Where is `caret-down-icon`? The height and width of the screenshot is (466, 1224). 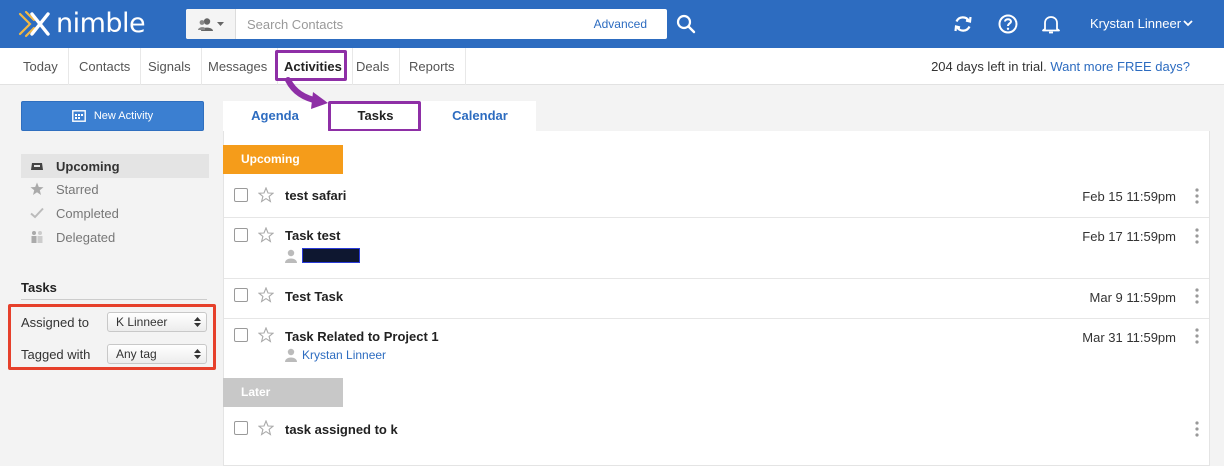 caret-down-icon is located at coordinates (220, 23).